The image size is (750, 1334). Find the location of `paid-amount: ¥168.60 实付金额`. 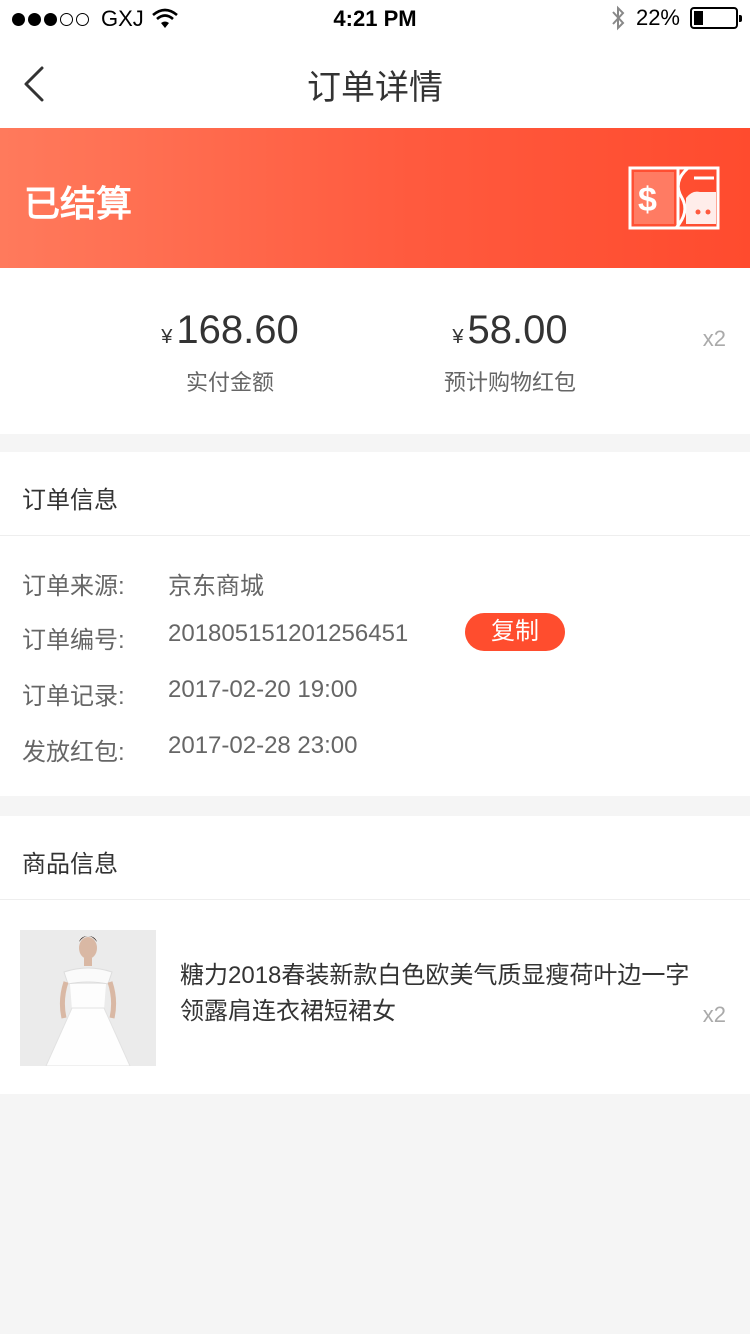

paid-amount: ¥168.60 实付金额 is located at coordinates (230, 352).